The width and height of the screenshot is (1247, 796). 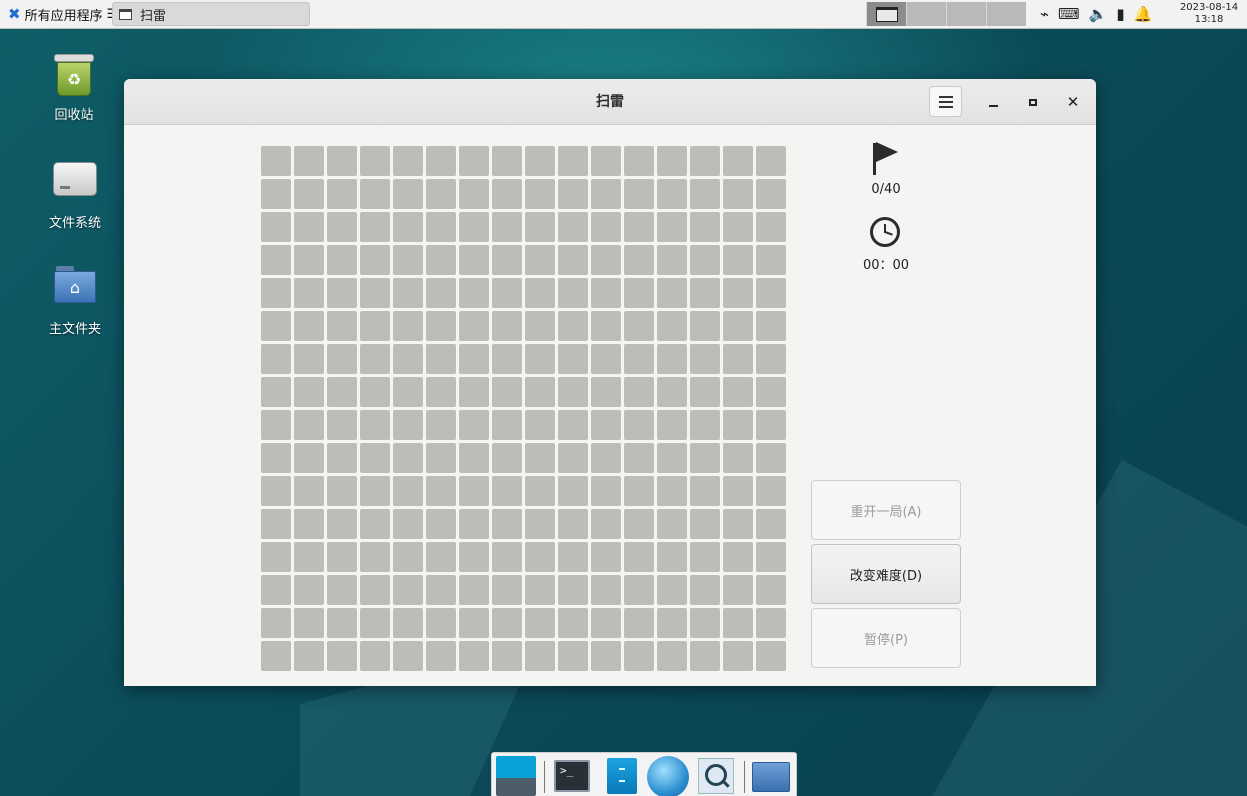 What do you see at coordinates (886, 510) in the screenshot?
I see `restart-button: 重开一局(A)` at bounding box center [886, 510].